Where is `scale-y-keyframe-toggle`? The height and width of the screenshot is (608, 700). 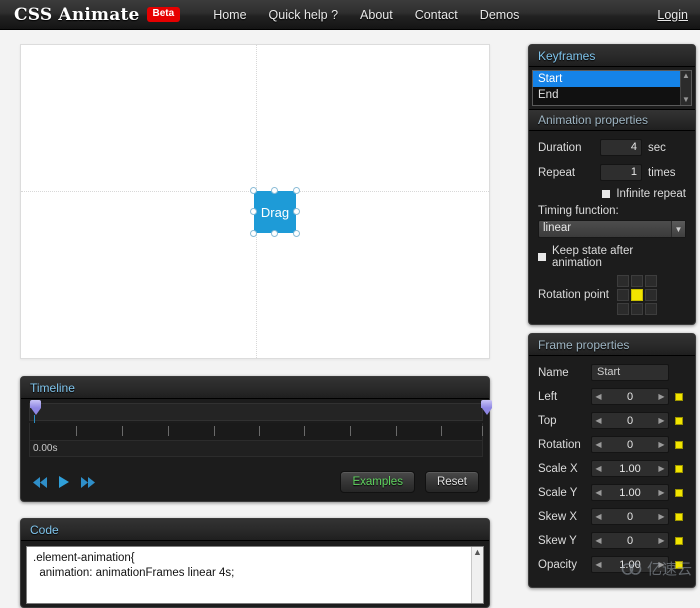
scale-y-keyframe-toggle is located at coordinates (679, 493).